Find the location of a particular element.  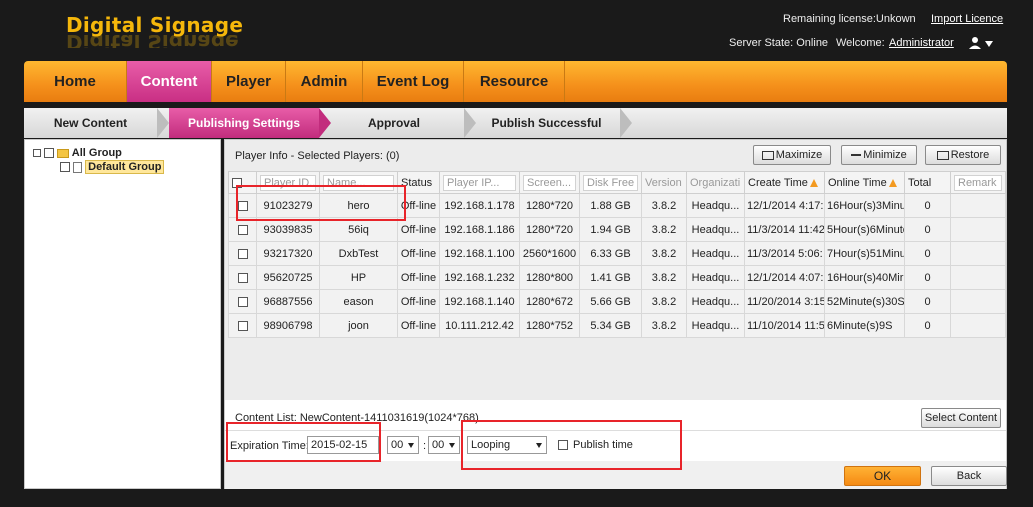

nav-admin: Admin is located at coordinates (324, 81).